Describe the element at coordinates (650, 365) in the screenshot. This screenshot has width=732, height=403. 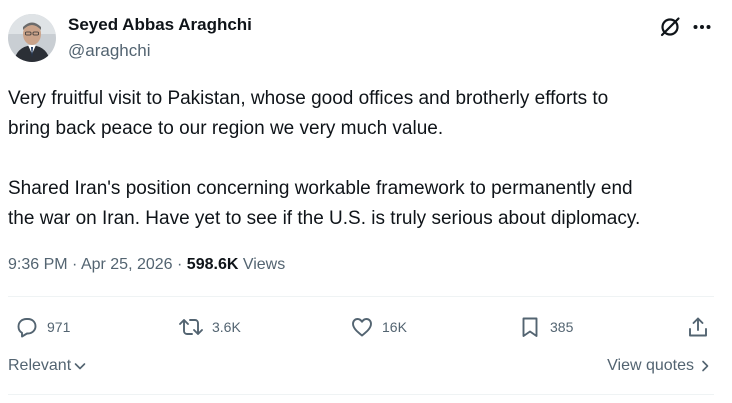
I see `view-quotes-label: View quotes` at that location.